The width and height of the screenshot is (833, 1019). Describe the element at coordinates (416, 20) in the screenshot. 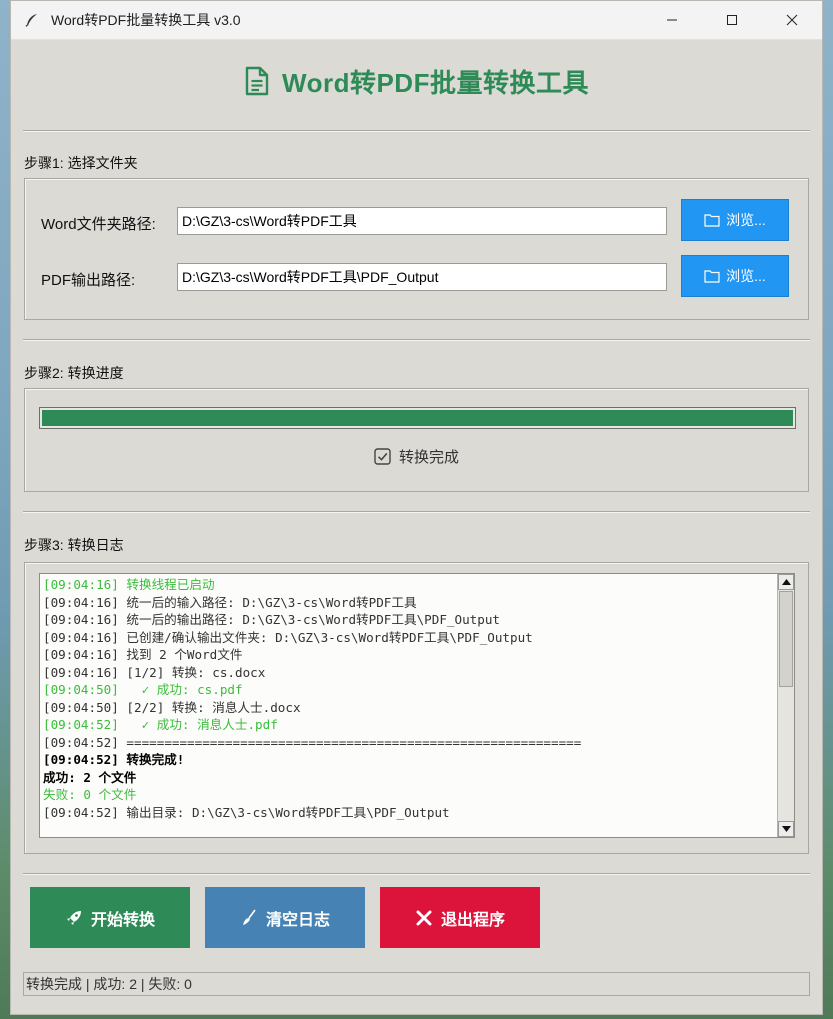

I see `title-bar: Word转PDF批量转换工具 v3.0` at that location.